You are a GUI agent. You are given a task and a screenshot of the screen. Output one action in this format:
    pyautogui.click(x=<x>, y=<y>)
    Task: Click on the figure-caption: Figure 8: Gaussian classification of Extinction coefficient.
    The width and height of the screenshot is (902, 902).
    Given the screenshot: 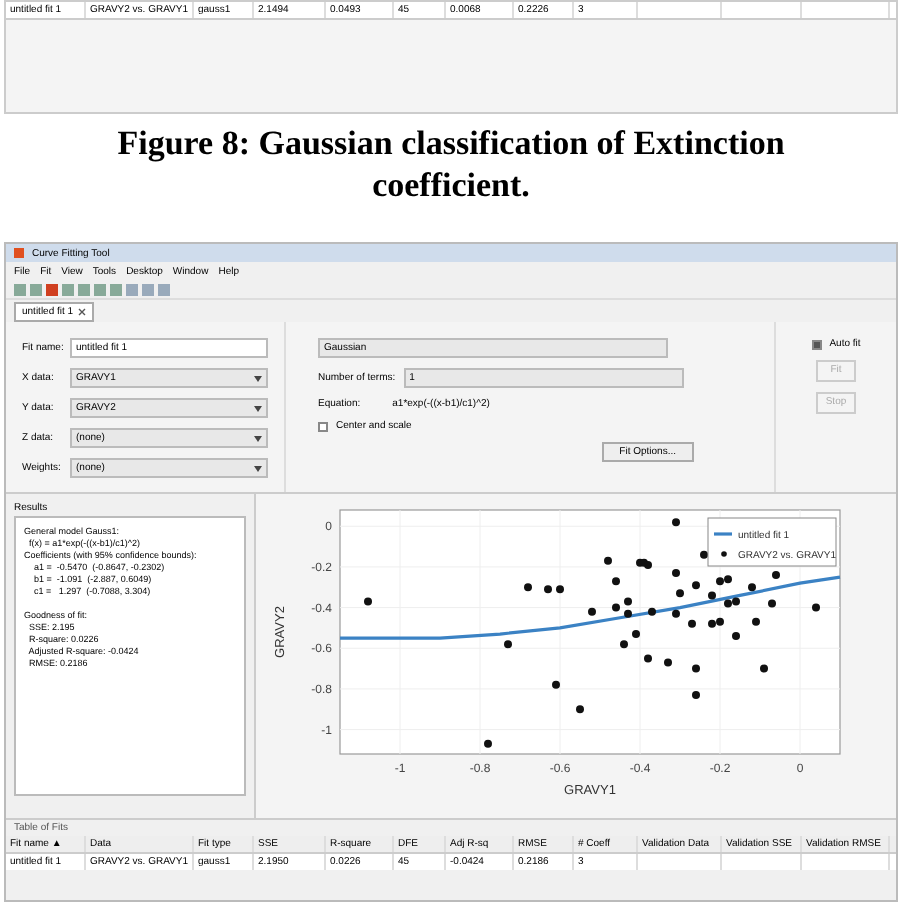 What is the action you would take?
    pyautogui.click(x=451, y=165)
    